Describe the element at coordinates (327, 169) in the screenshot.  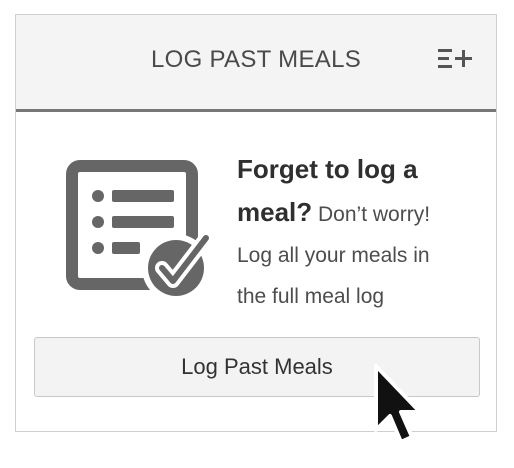
I see `promo-heading-part-1: Forget to log a` at that location.